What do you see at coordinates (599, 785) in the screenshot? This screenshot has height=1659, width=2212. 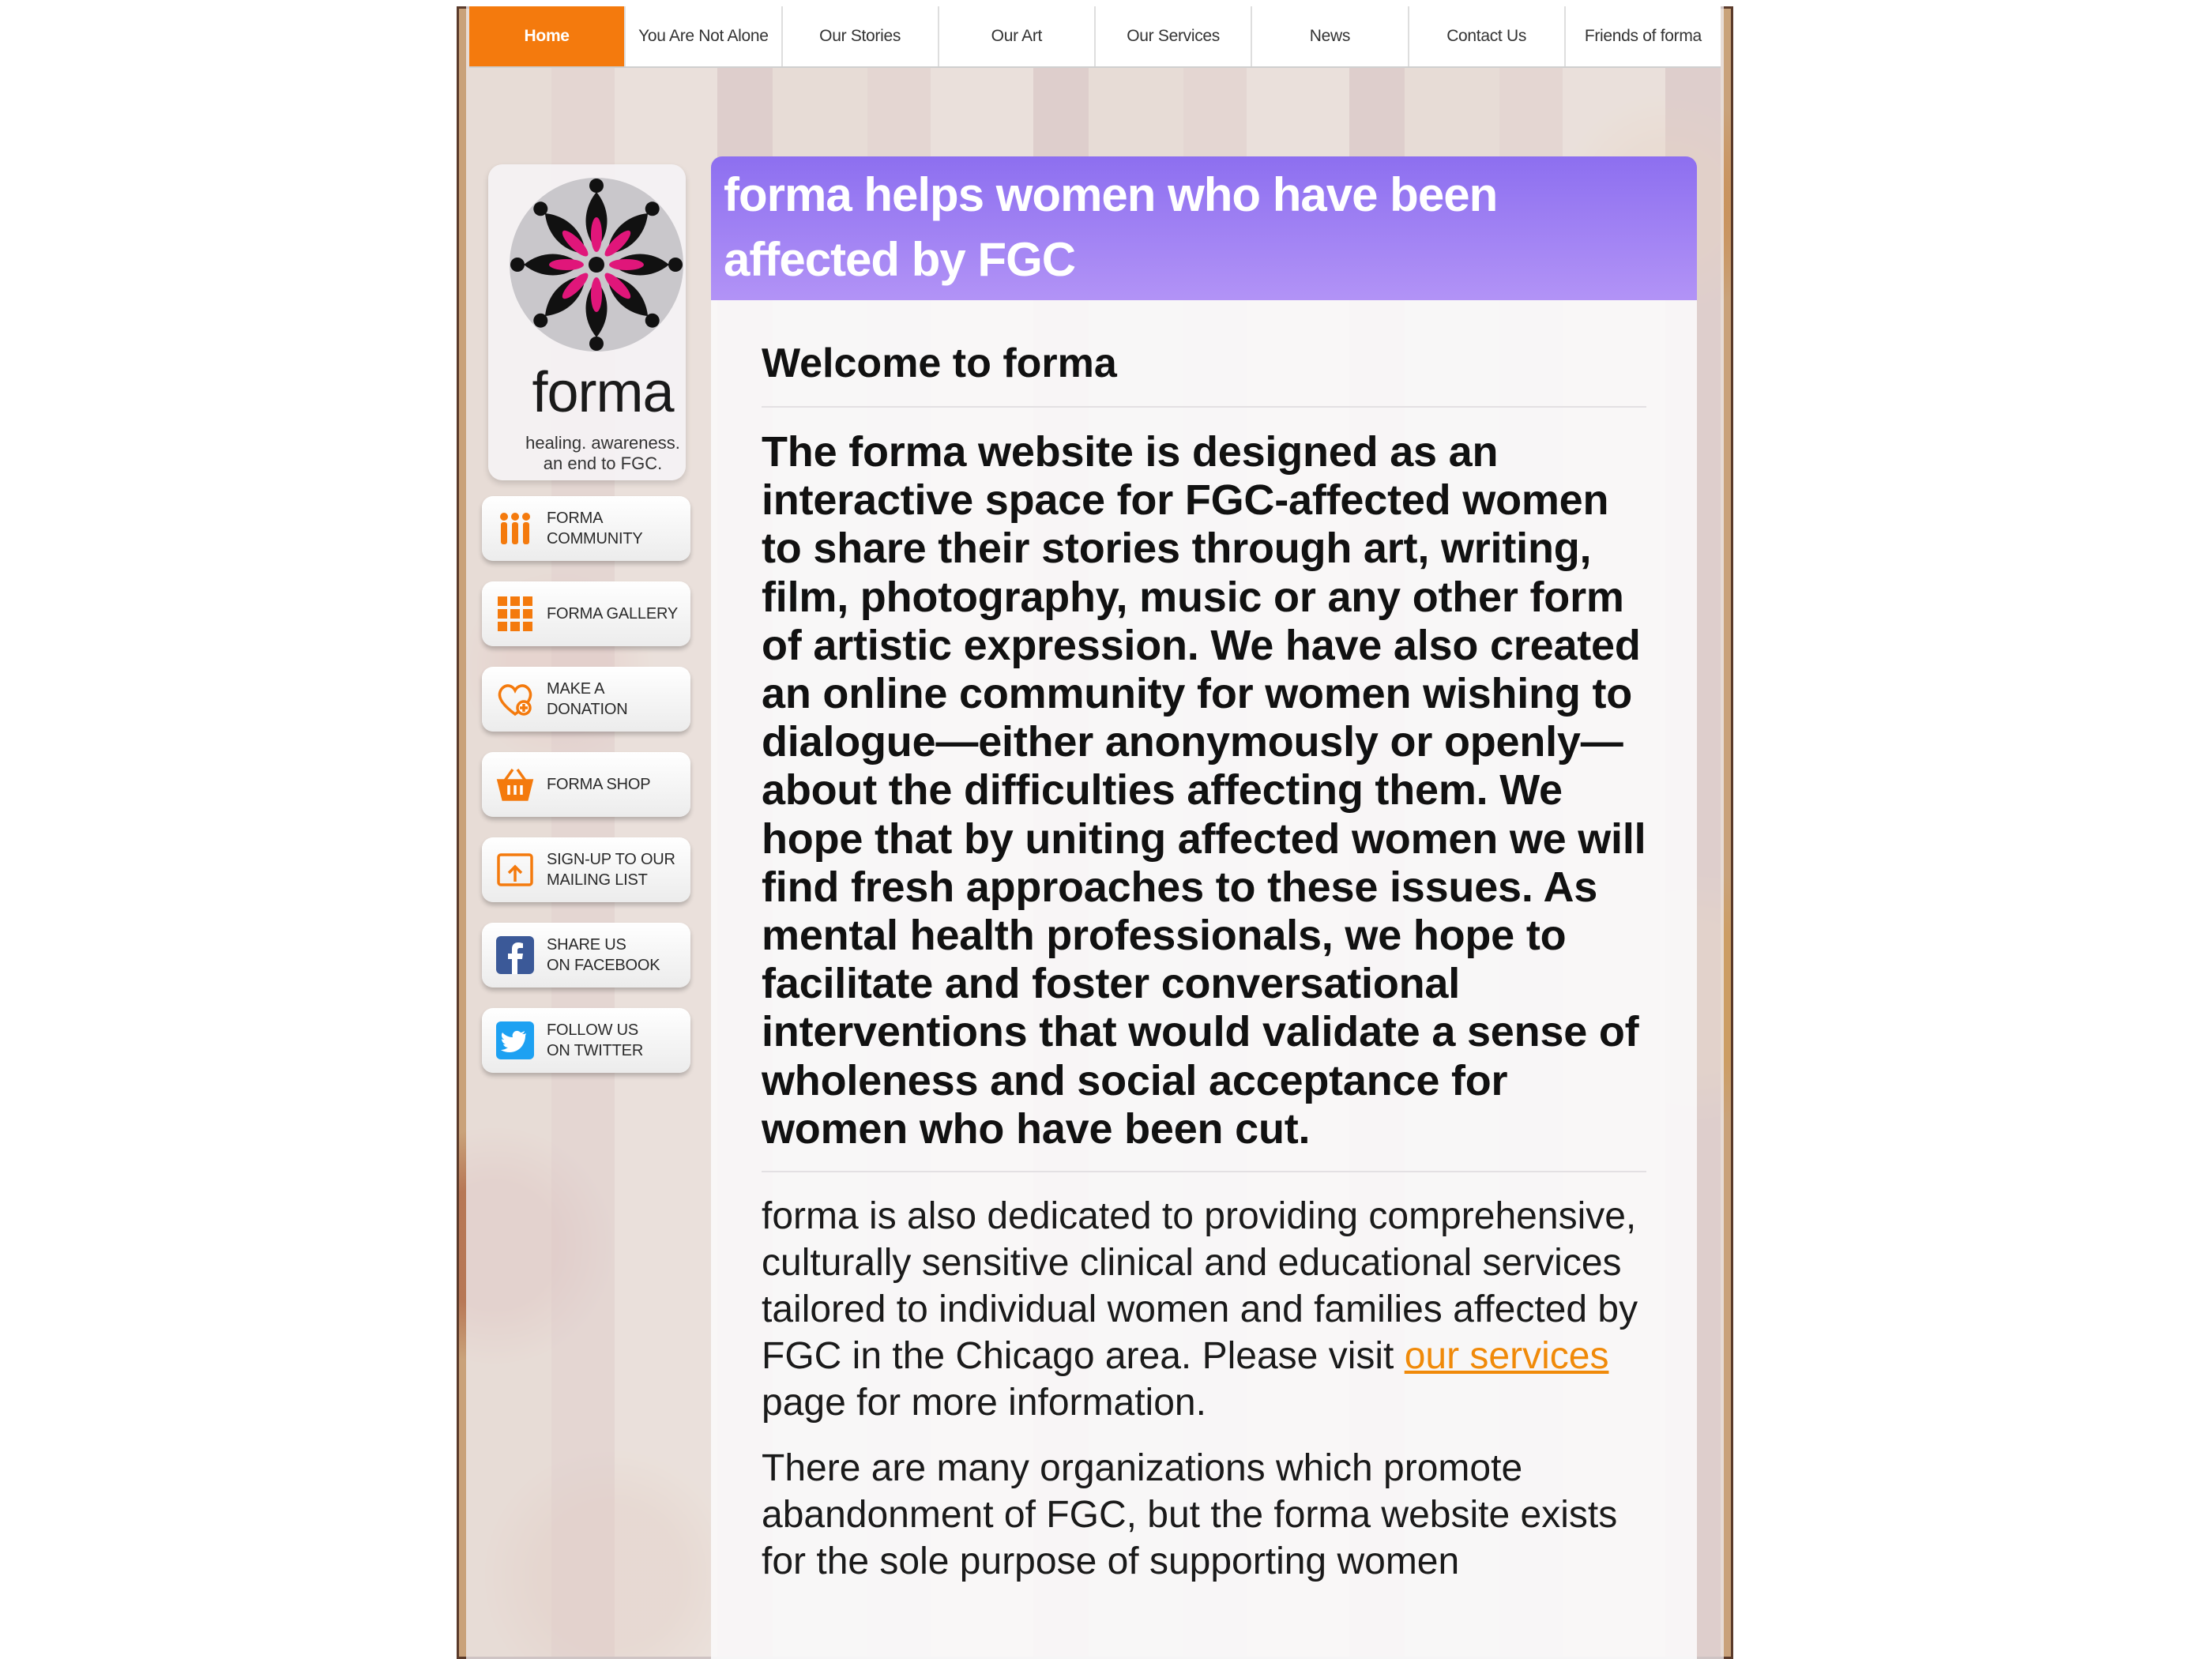 I see `sidebar-item-label: Forma Shop` at bounding box center [599, 785].